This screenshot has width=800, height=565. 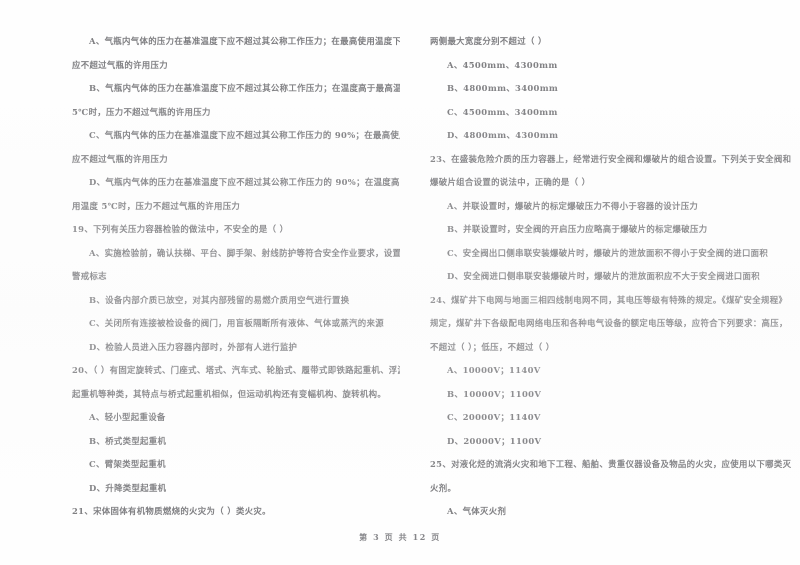 What do you see at coordinates (127, 417) in the screenshot?
I see `option-line: A、轻小型起重设备` at bounding box center [127, 417].